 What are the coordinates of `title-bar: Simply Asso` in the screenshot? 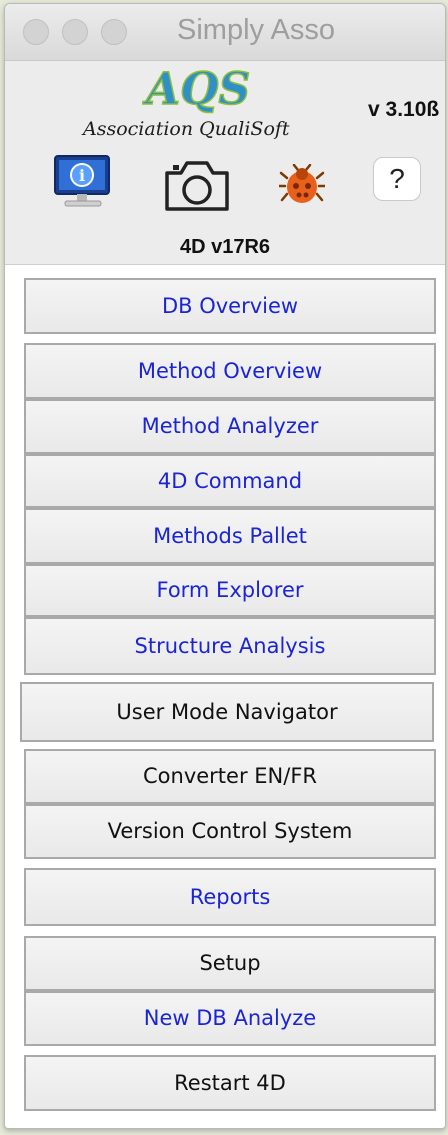 It's located at (225, 32).